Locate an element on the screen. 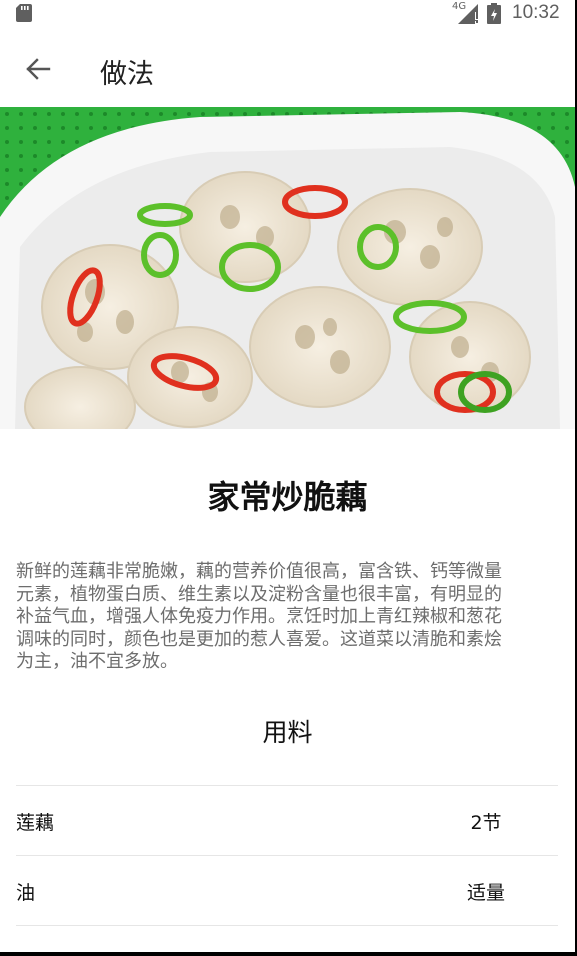 The image size is (577, 956). status-bar: 4G 10:32 is located at coordinates (287, 15).